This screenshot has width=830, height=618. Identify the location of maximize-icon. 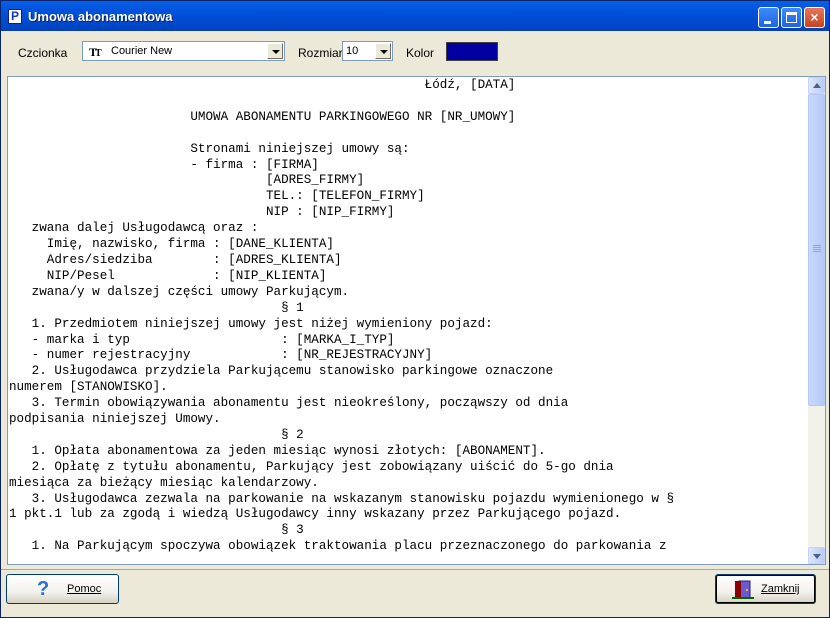
(791, 17).